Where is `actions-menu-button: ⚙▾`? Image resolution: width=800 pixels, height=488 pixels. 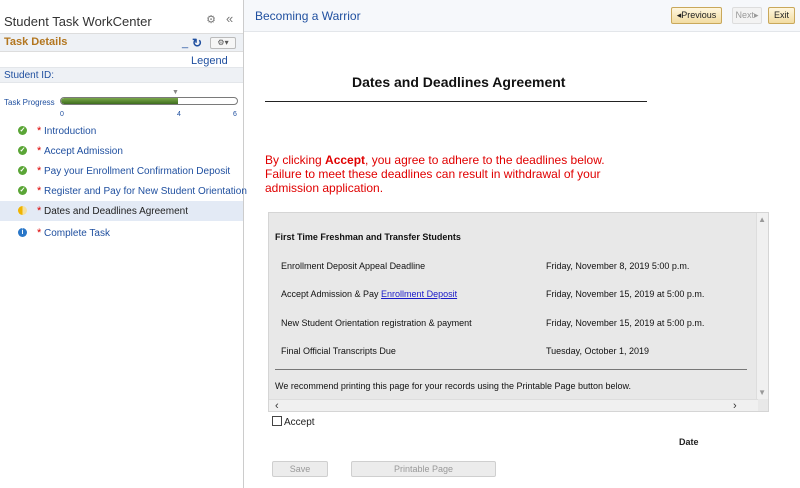 actions-menu-button: ⚙▾ is located at coordinates (223, 43).